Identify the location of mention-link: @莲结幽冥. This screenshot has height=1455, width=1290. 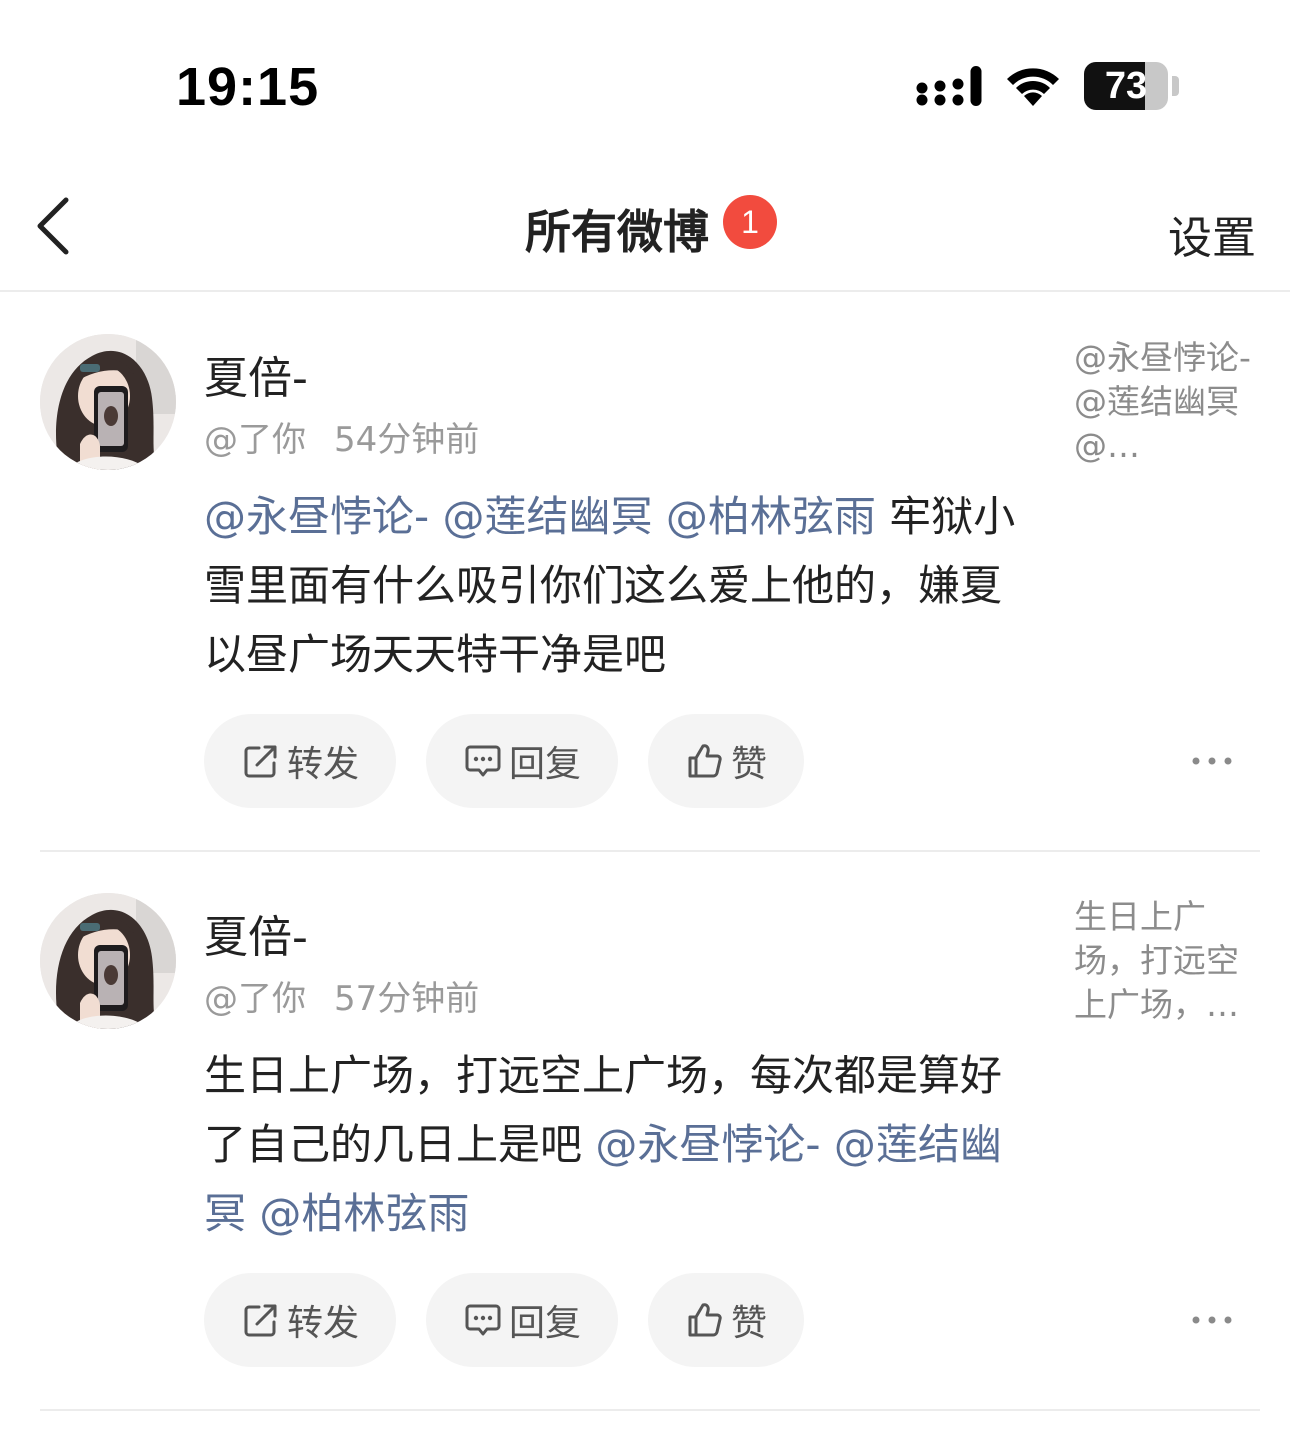
(554, 516).